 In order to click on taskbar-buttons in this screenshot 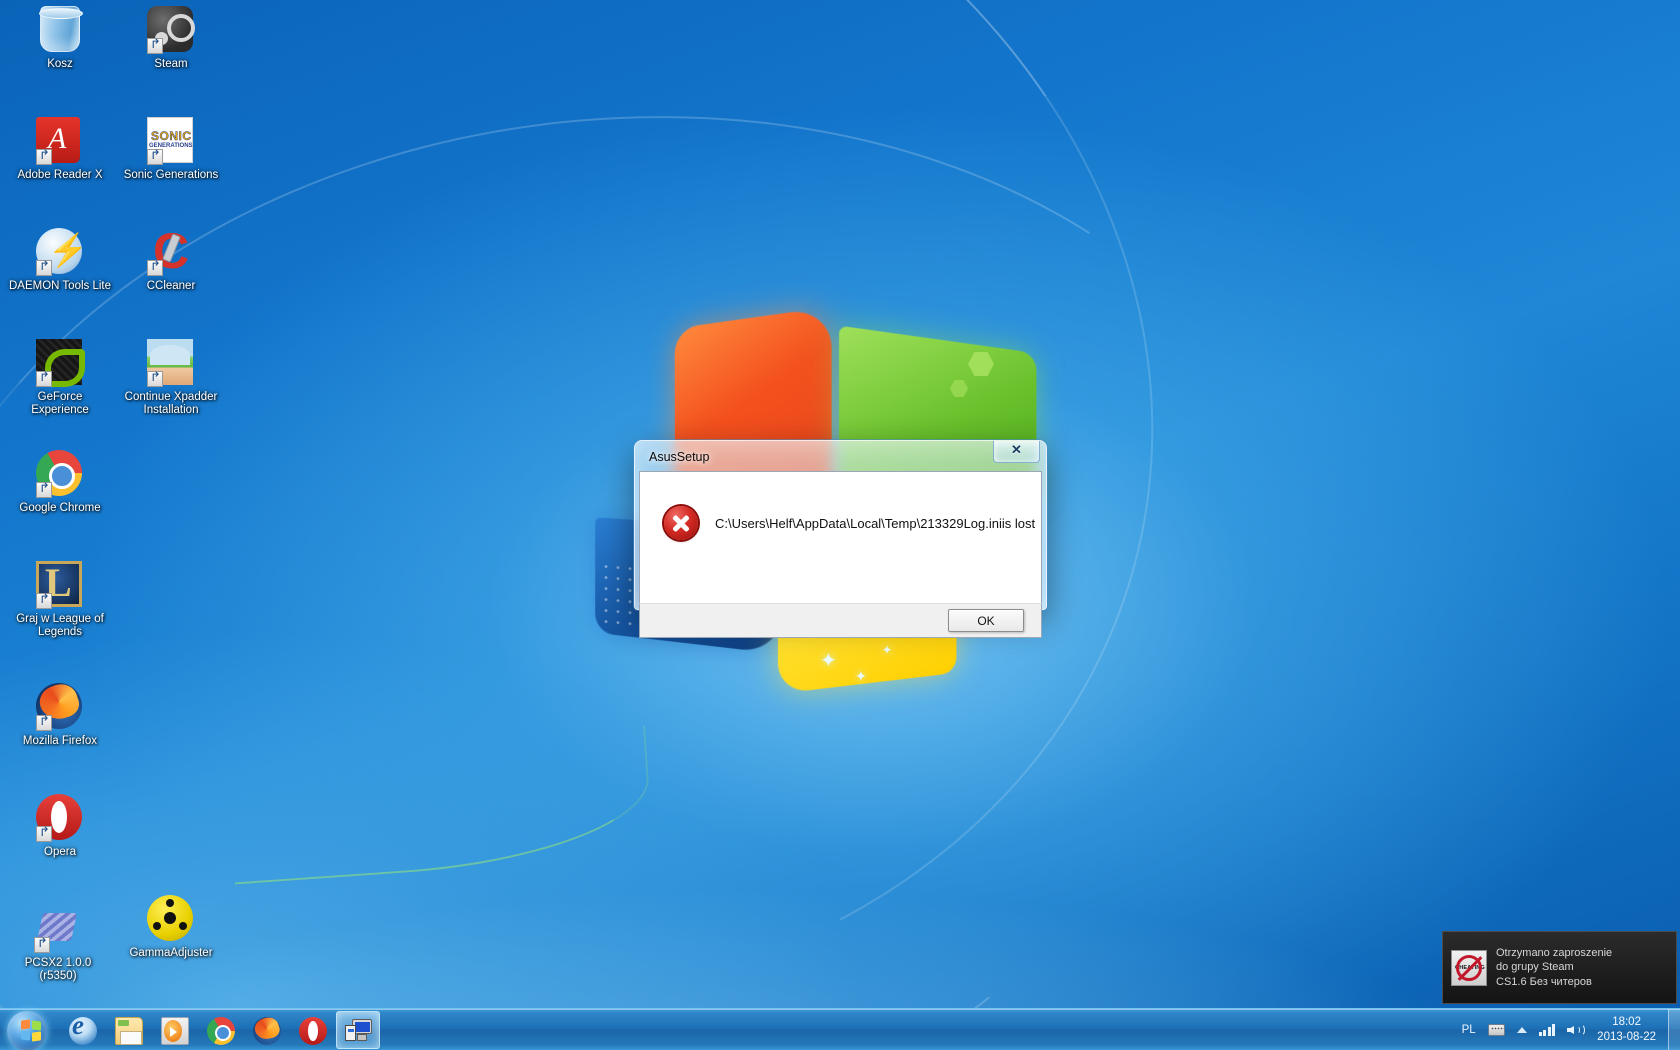, I will do `click(220, 1029)`.